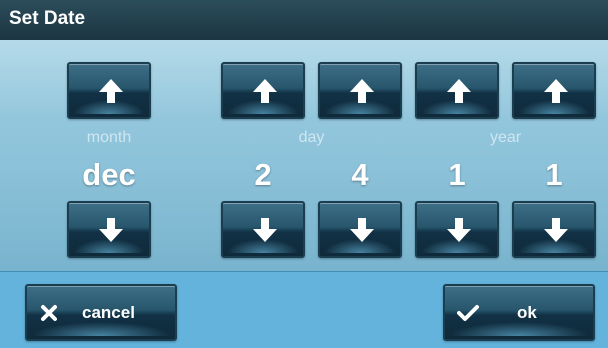 The width and height of the screenshot is (608, 348). I want to click on year-tens-up-button, so click(457, 90).